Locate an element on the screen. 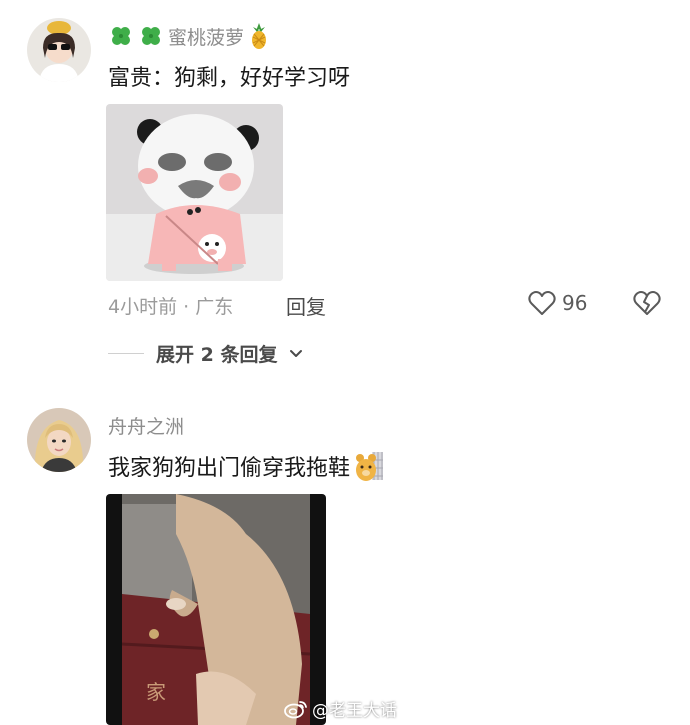  watermark: @老王大话 is located at coordinates (340, 708).